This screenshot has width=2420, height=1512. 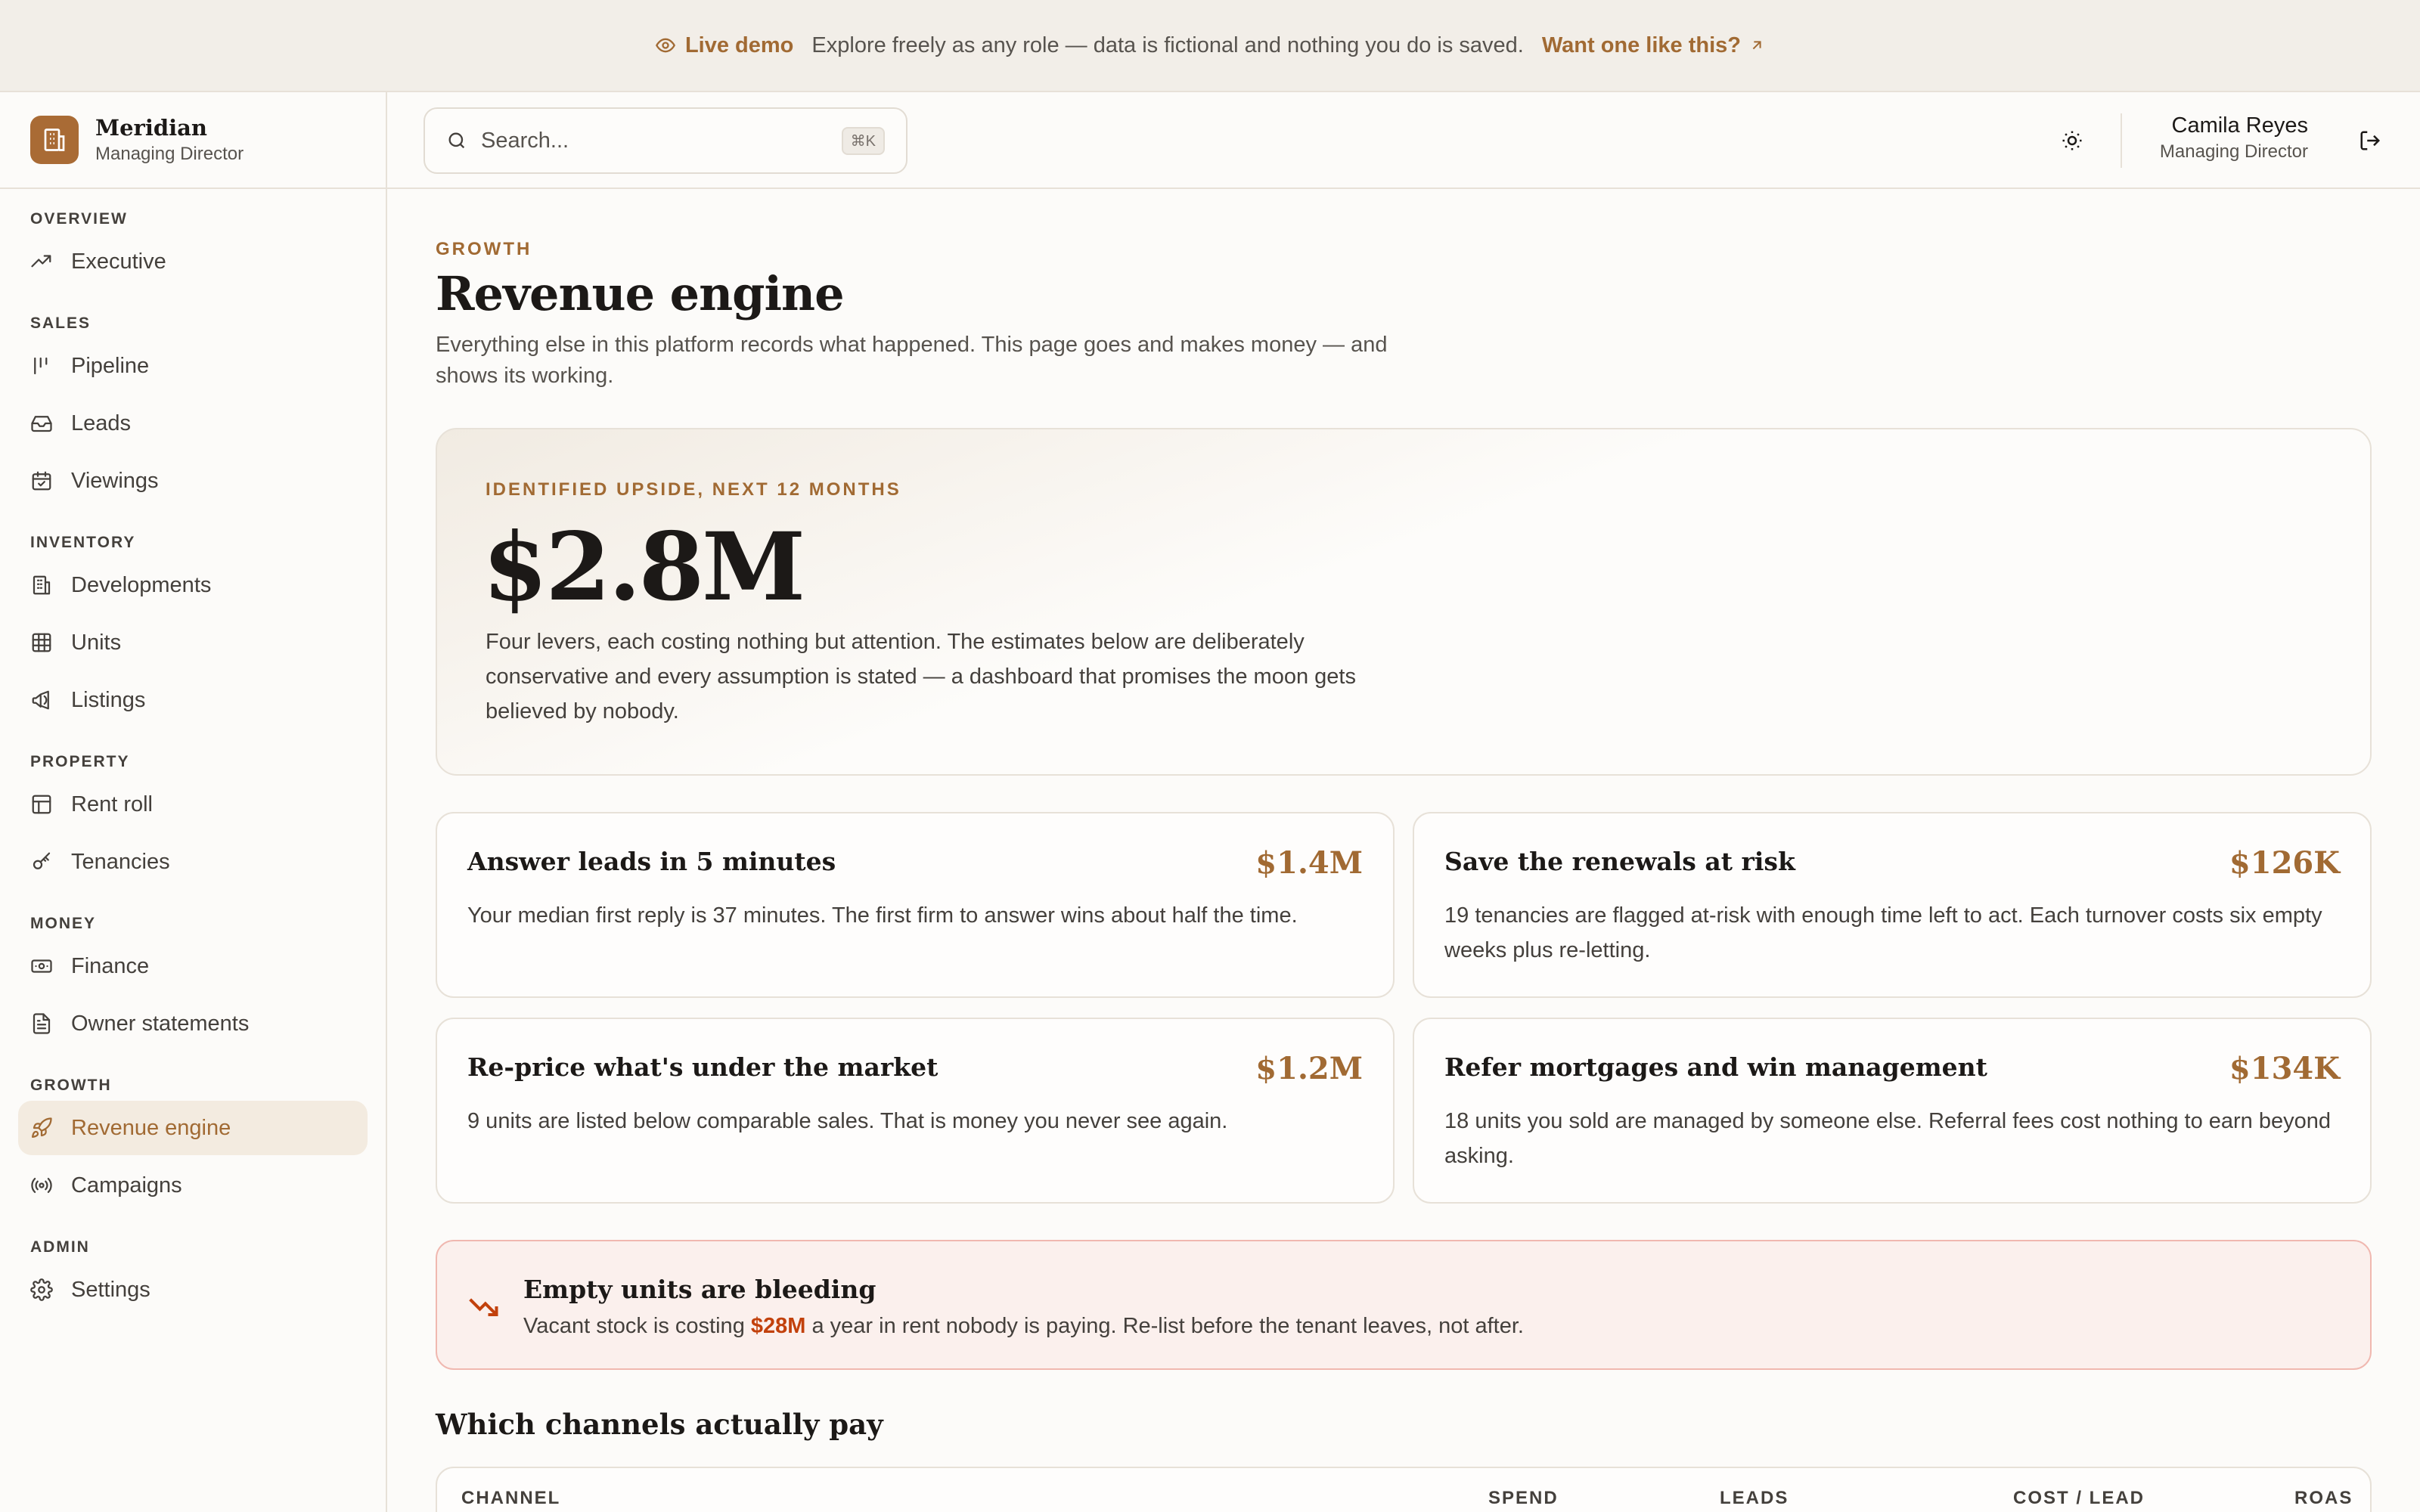 I want to click on sidebar-item-label: Leads, so click(x=101, y=423).